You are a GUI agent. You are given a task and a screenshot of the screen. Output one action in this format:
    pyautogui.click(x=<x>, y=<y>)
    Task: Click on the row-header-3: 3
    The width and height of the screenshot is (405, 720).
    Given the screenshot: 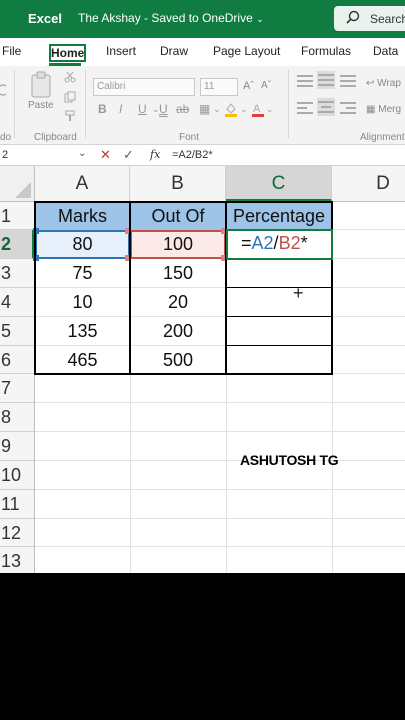 What is the action you would take?
    pyautogui.click(x=17, y=273)
    